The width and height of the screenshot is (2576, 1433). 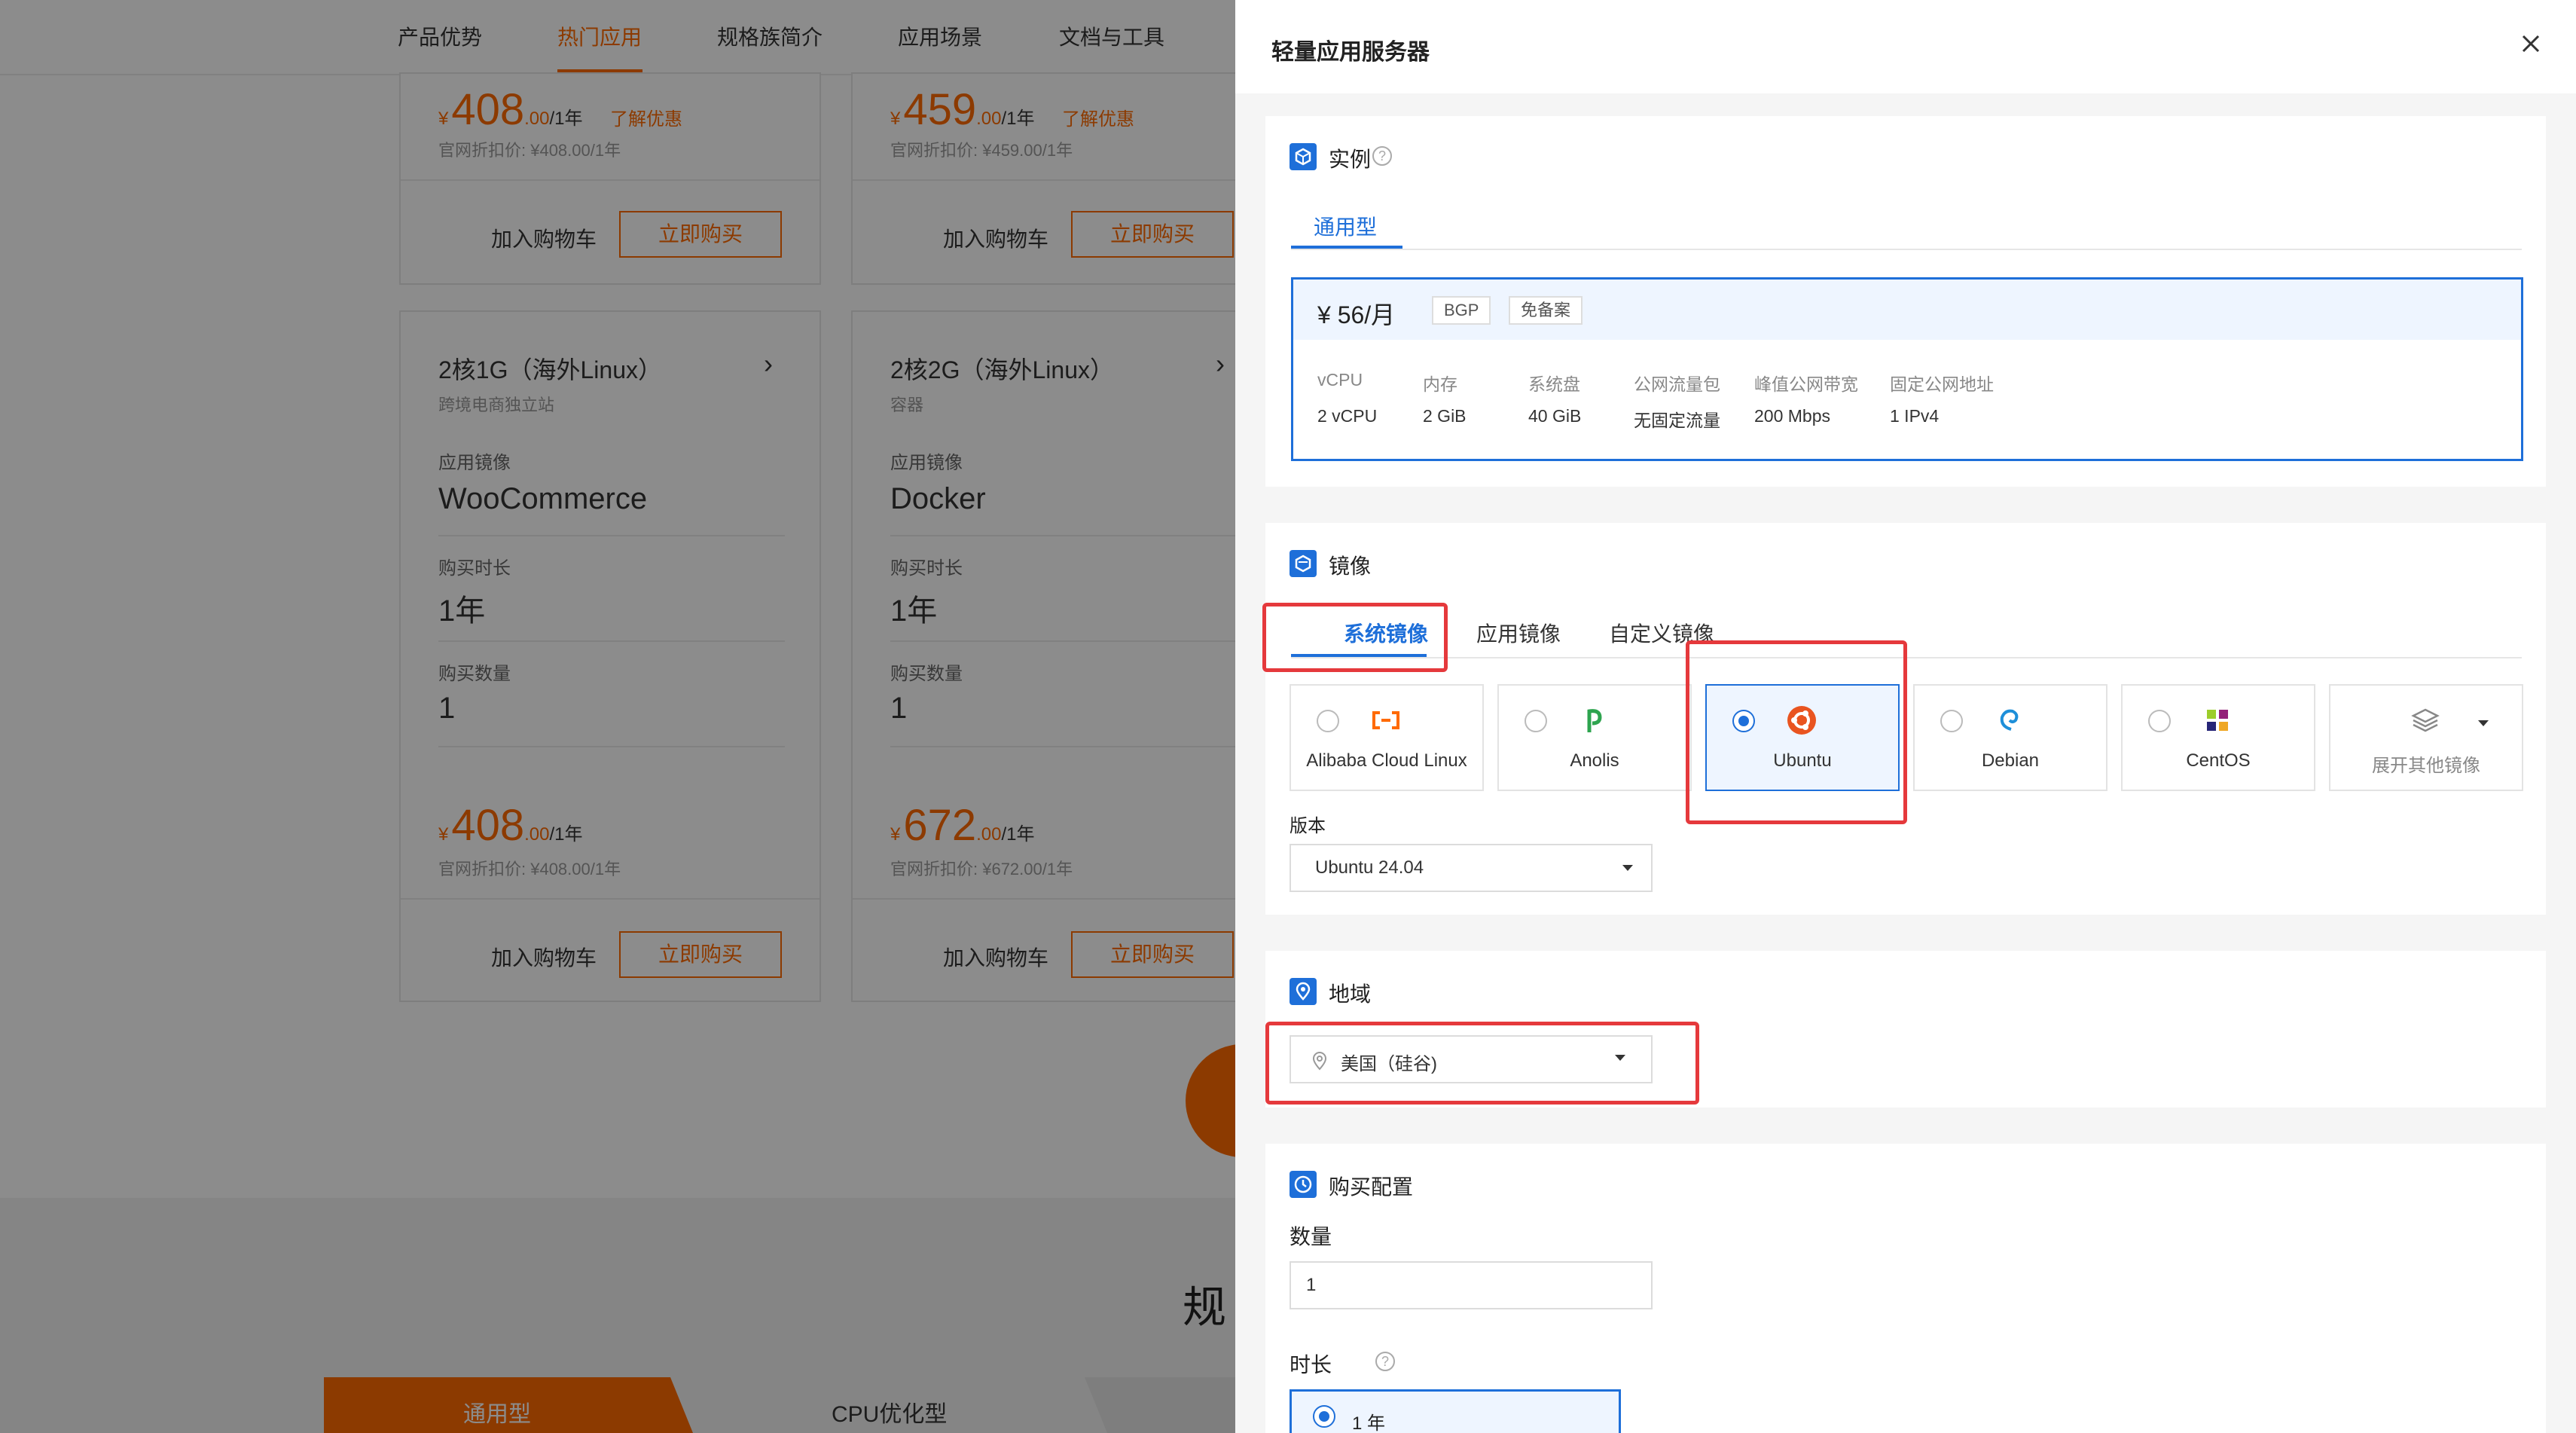 I want to click on tab-app-image: 应用镜像, so click(x=1519, y=633).